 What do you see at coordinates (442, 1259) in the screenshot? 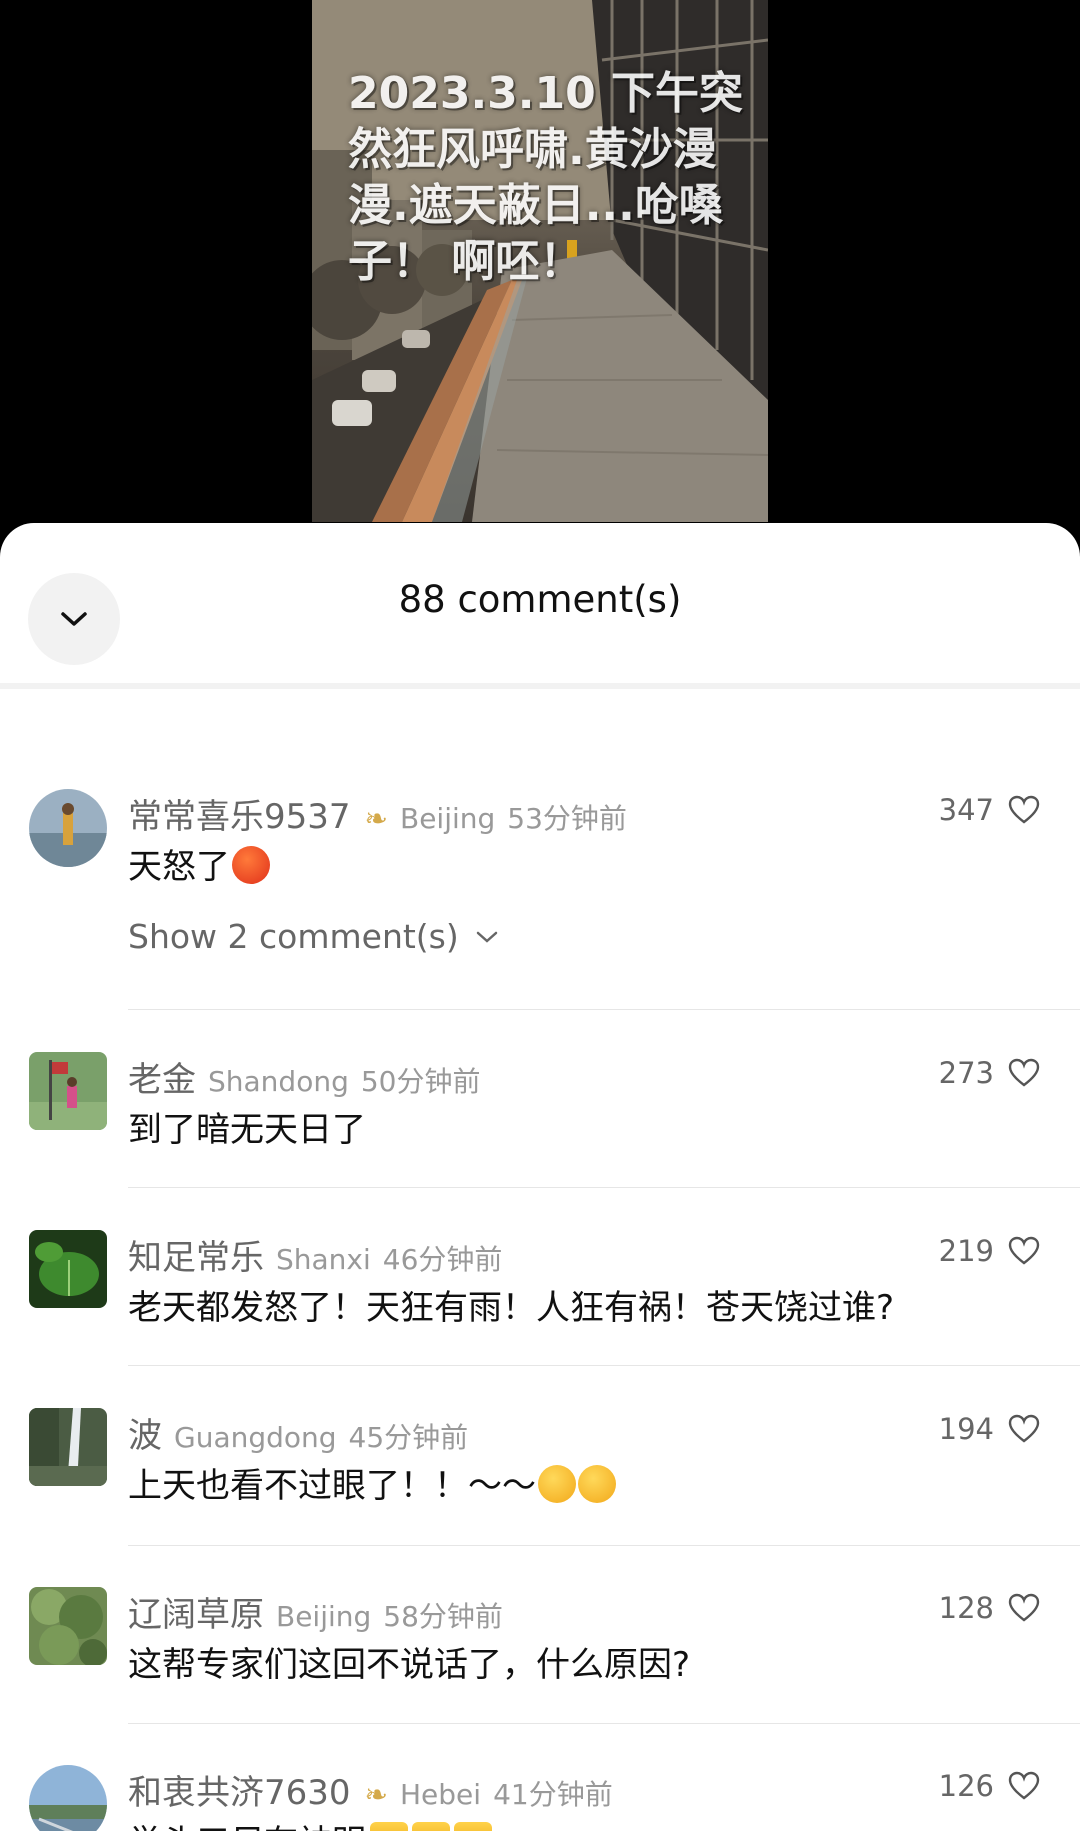
I see `timestamp: 46分钟前` at bounding box center [442, 1259].